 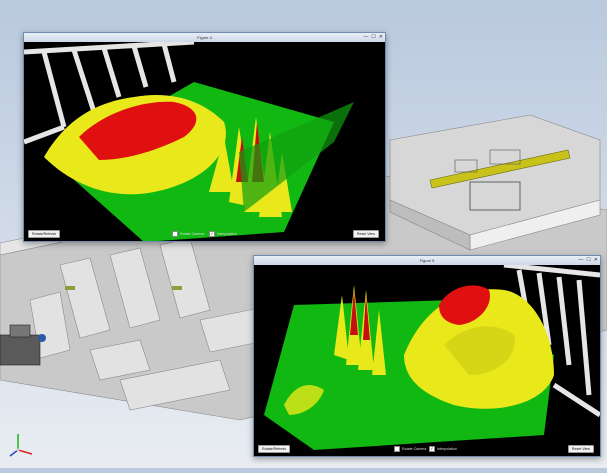 I want to click on window-title: Figure 5, so click(x=427, y=260).